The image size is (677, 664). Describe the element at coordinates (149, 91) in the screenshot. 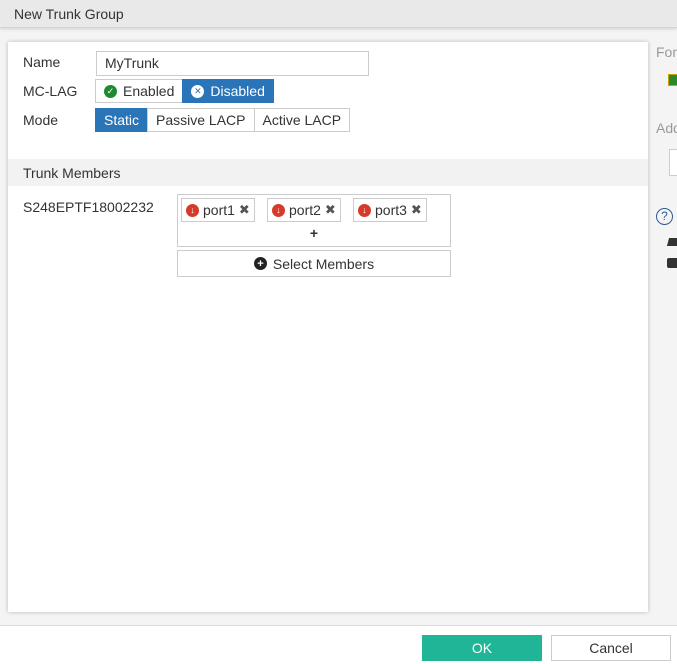

I see `enabled-label: Enabled` at that location.